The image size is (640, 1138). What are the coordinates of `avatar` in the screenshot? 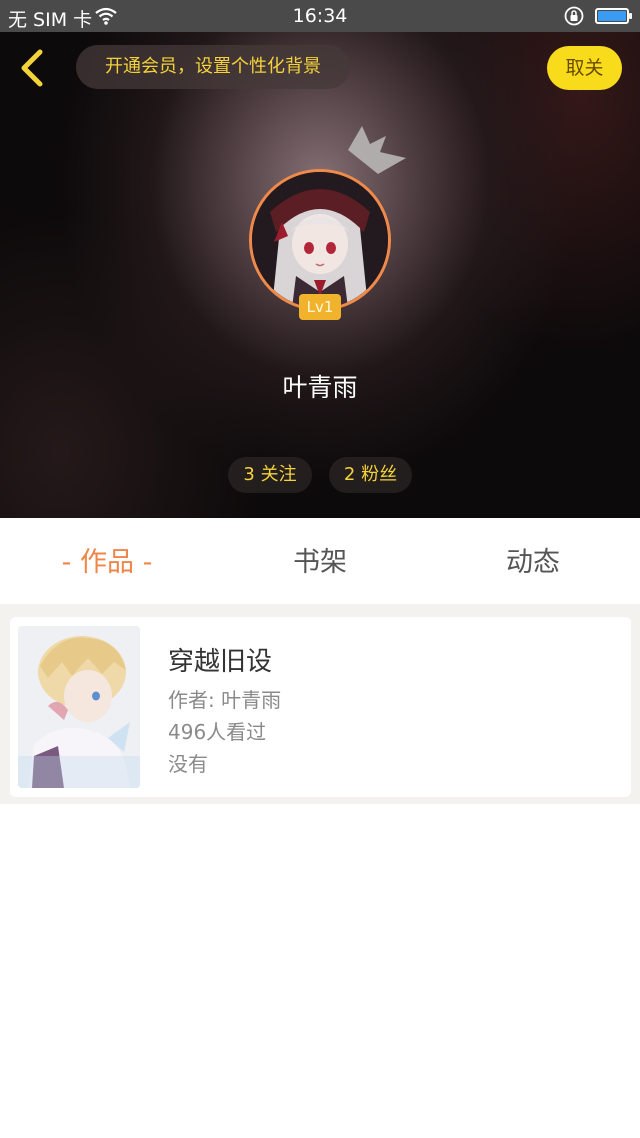 It's located at (320, 240).